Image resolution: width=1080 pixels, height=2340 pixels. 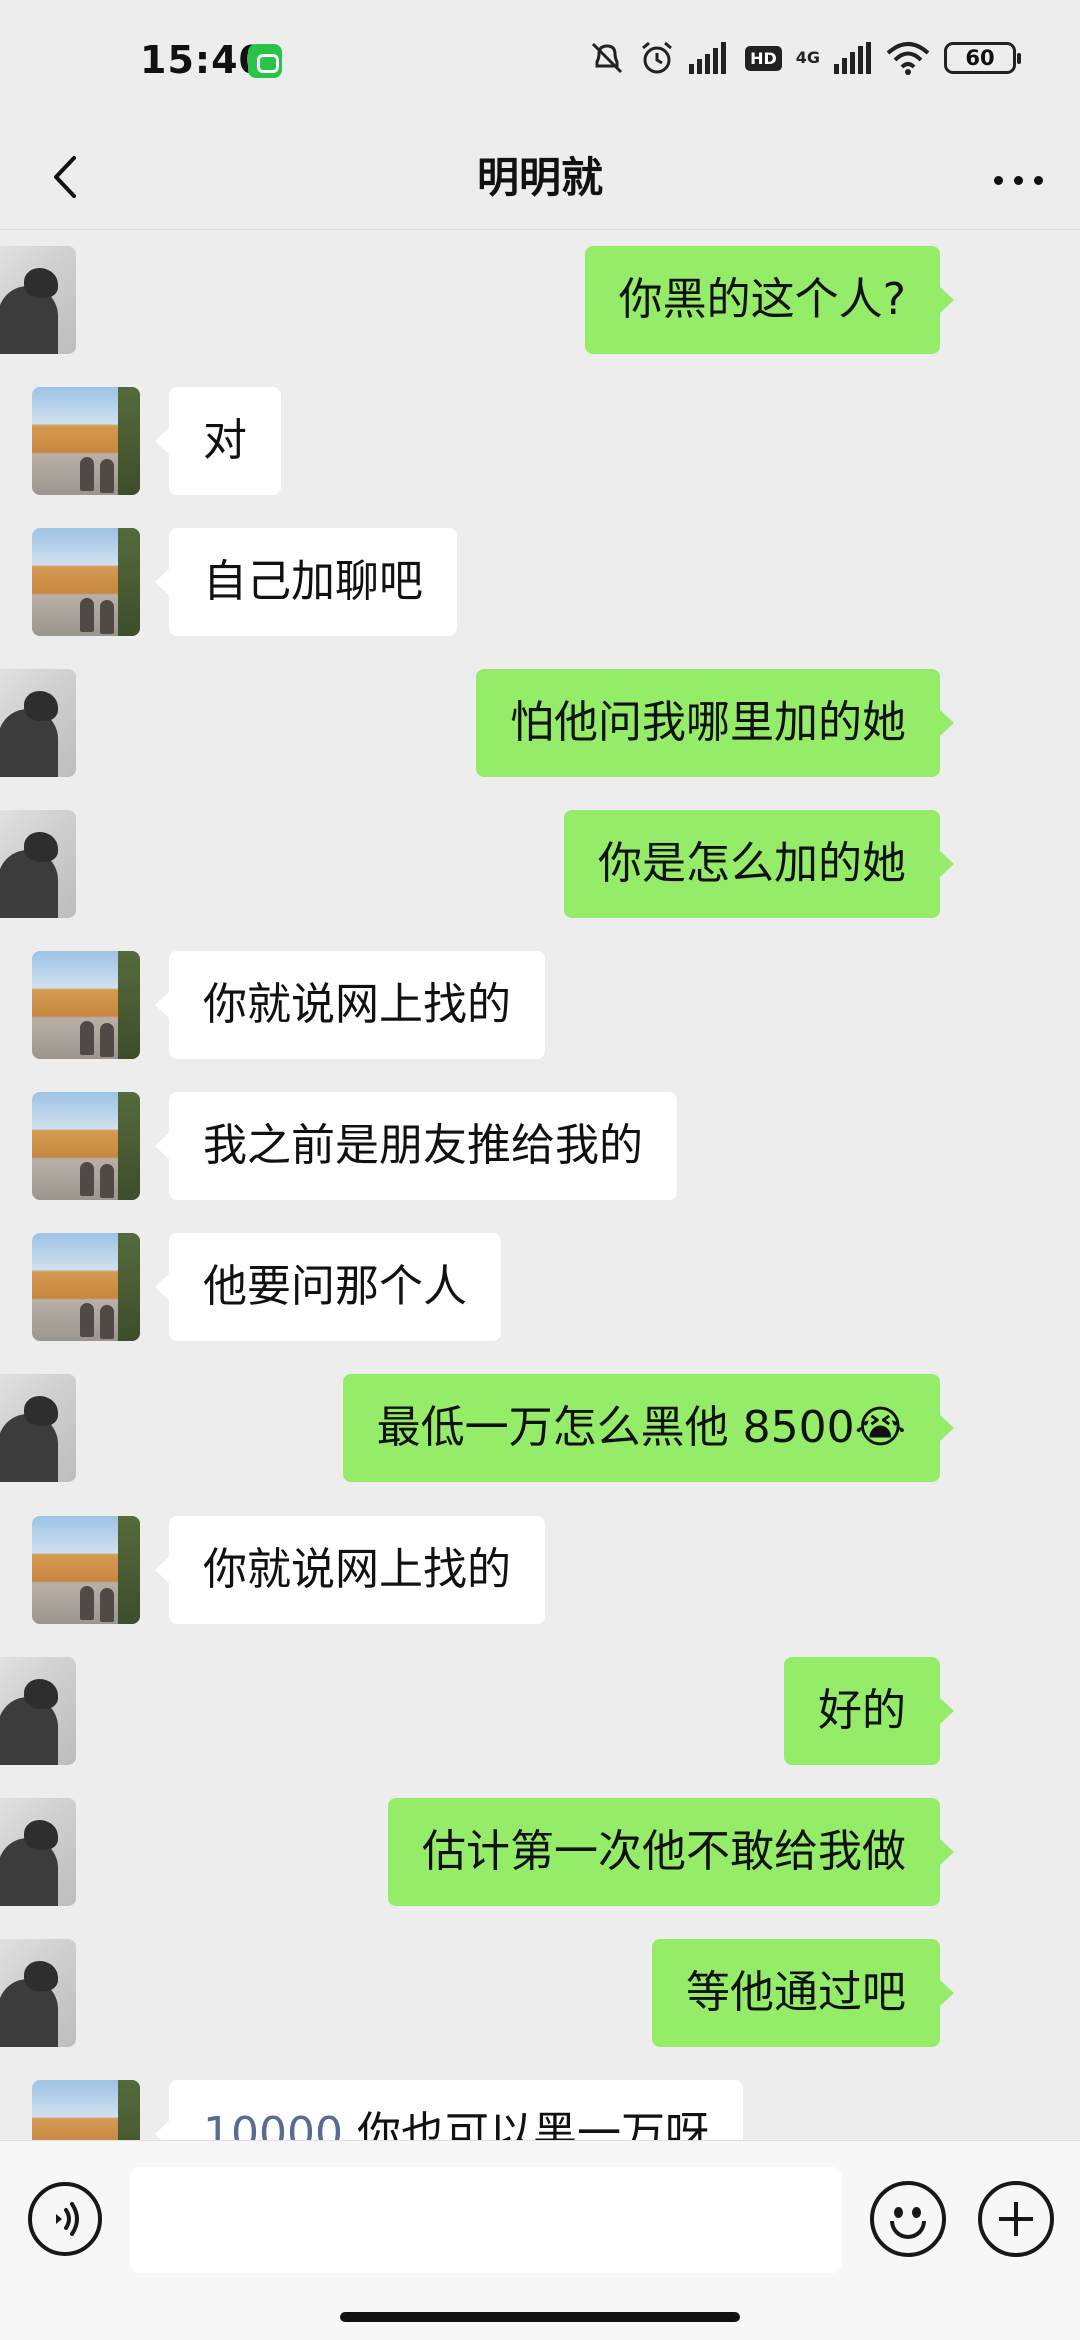 I want to click on plus-button, so click(x=1016, y=2219).